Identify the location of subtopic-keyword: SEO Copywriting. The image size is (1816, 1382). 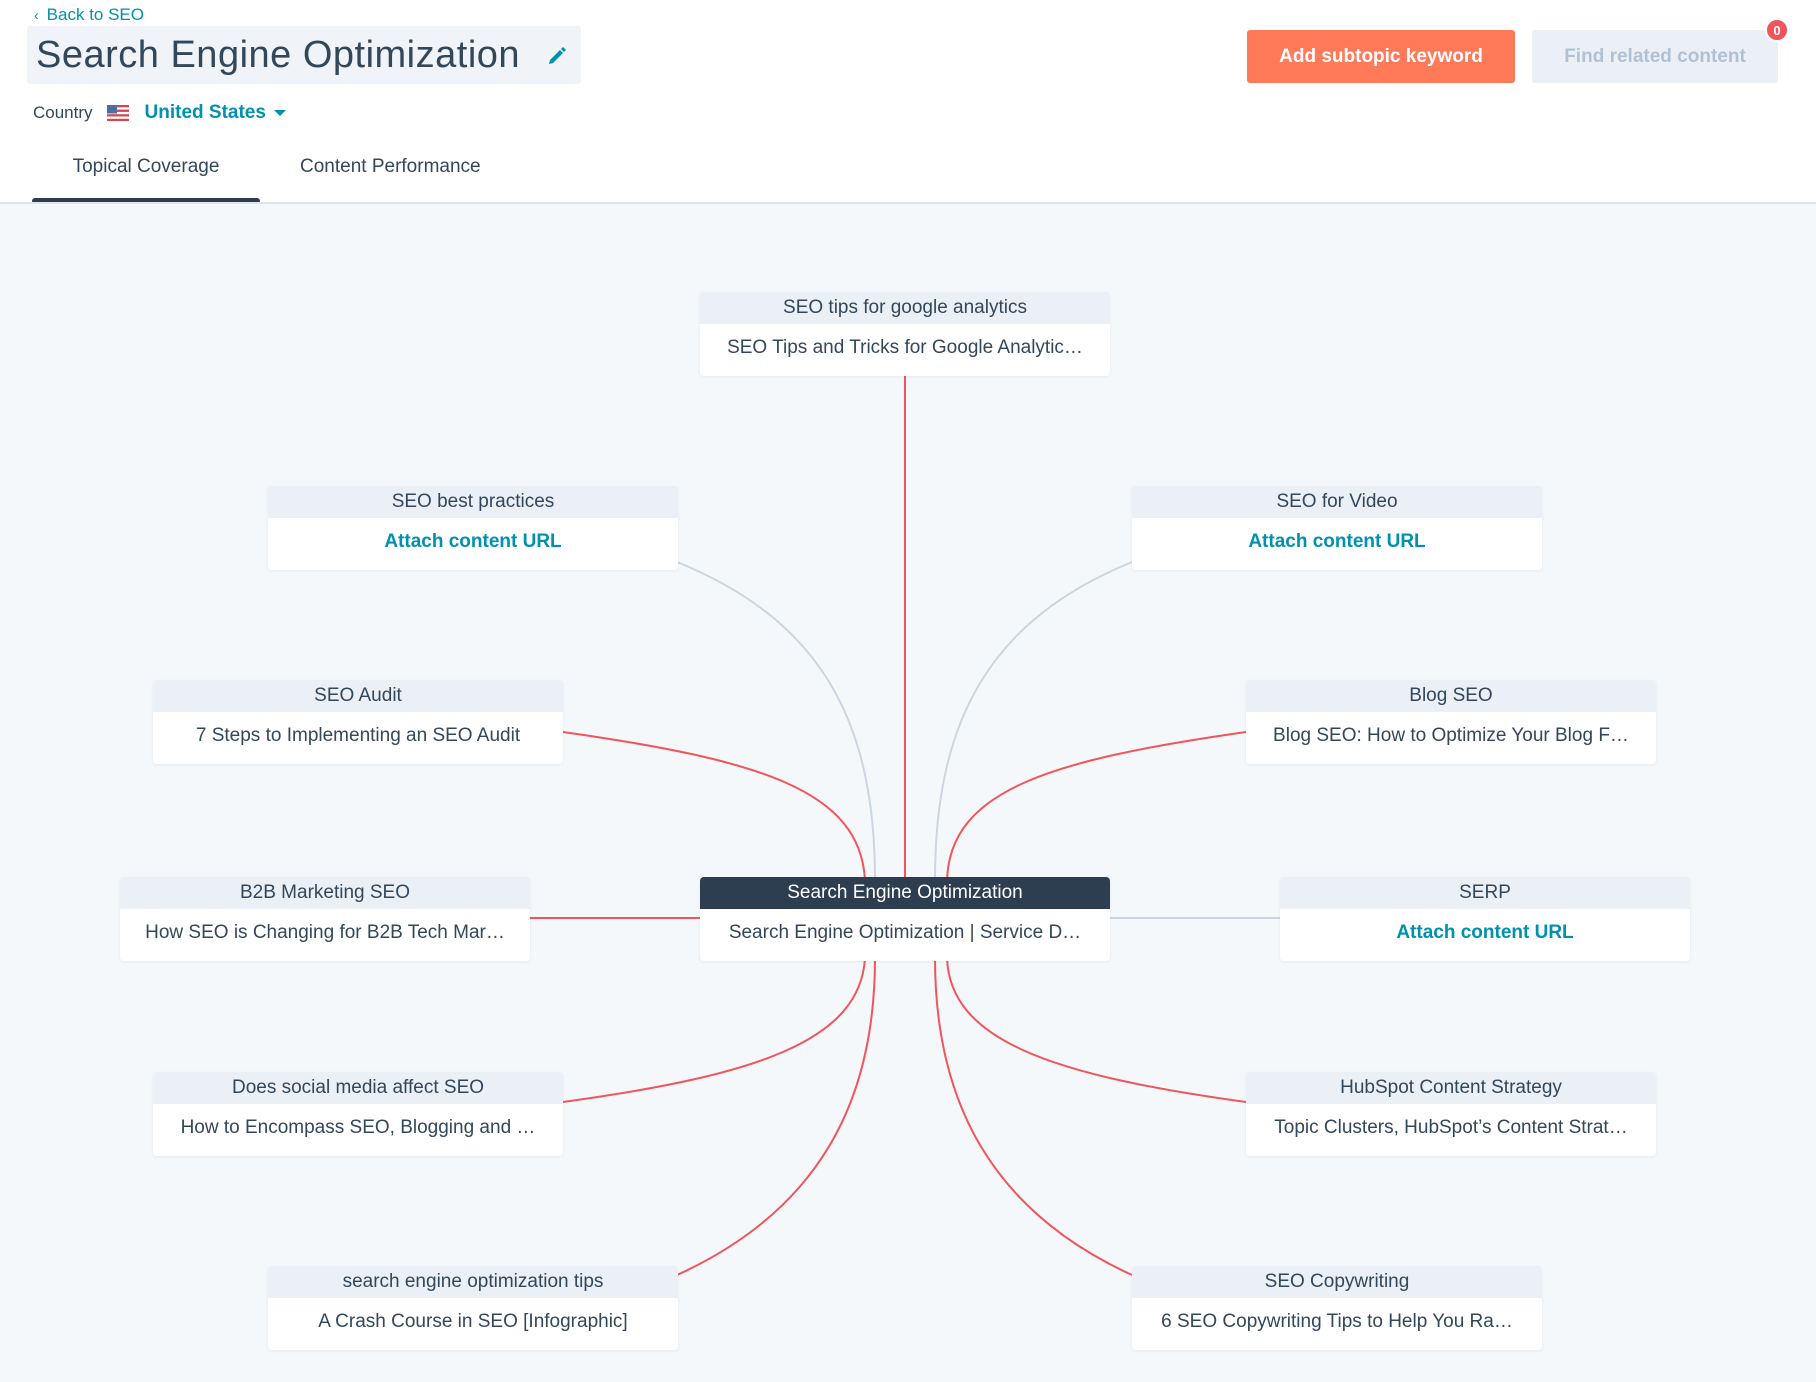
(1337, 1282).